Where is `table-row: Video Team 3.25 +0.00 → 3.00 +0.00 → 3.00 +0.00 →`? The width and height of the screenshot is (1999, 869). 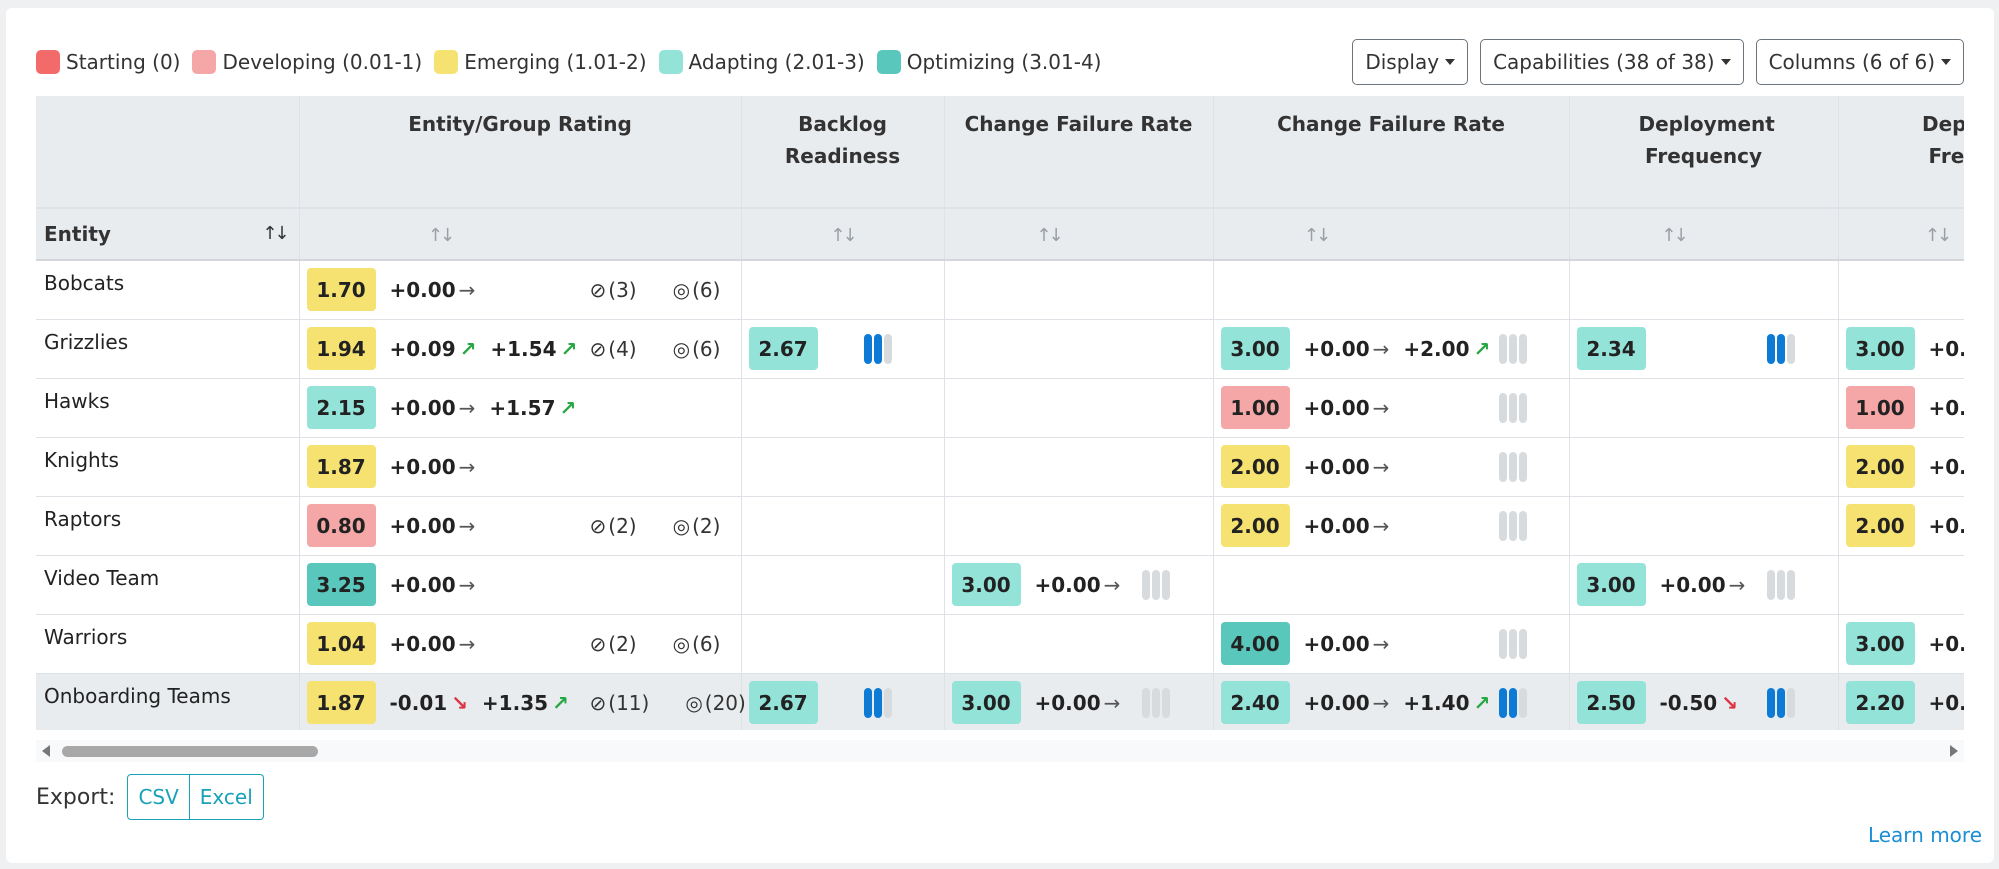 table-row: Video Team 3.25 +0.00 → 3.00 +0.00 → 3.00 +0.00 → is located at coordinates (1000, 585).